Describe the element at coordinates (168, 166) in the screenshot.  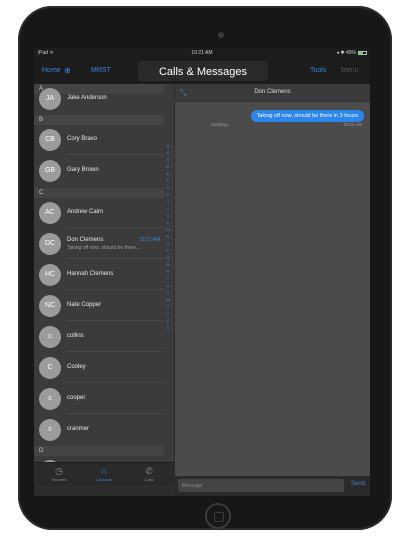
I see `index-letter: D` at that location.